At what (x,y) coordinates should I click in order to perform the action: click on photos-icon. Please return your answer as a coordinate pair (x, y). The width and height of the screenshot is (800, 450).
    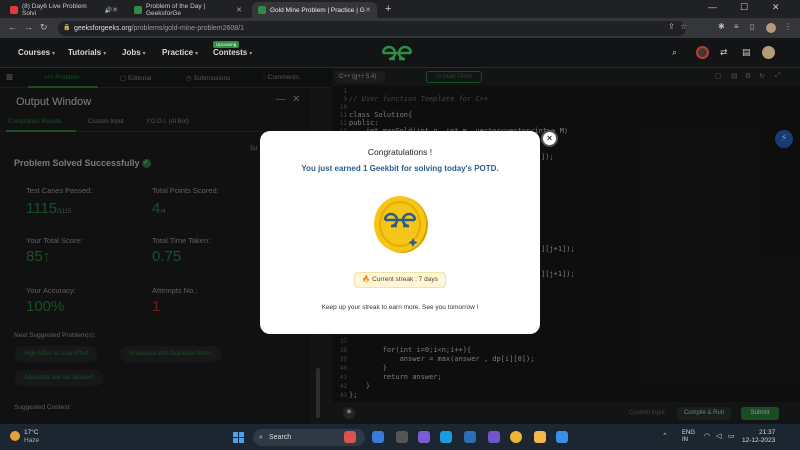
    Looking at the image, I should click on (562, 437).